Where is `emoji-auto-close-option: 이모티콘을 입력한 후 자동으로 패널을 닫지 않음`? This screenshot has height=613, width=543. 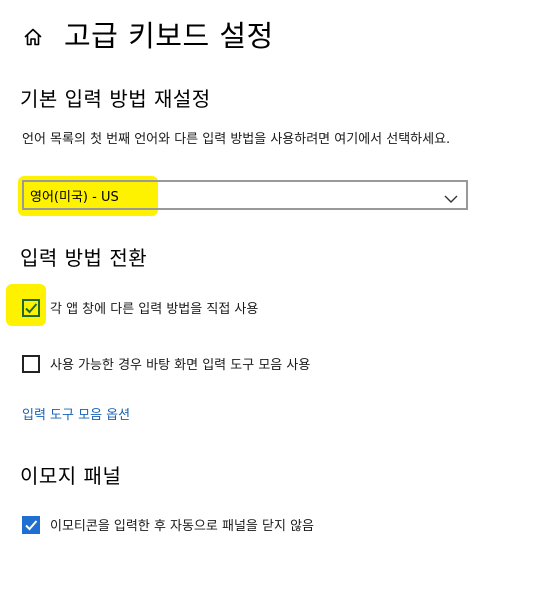
emoji-auto-close-option: 이모티콘을 입력한 후 자동으로 패널을 닫지 않음 is located at coordinates (168, 524).